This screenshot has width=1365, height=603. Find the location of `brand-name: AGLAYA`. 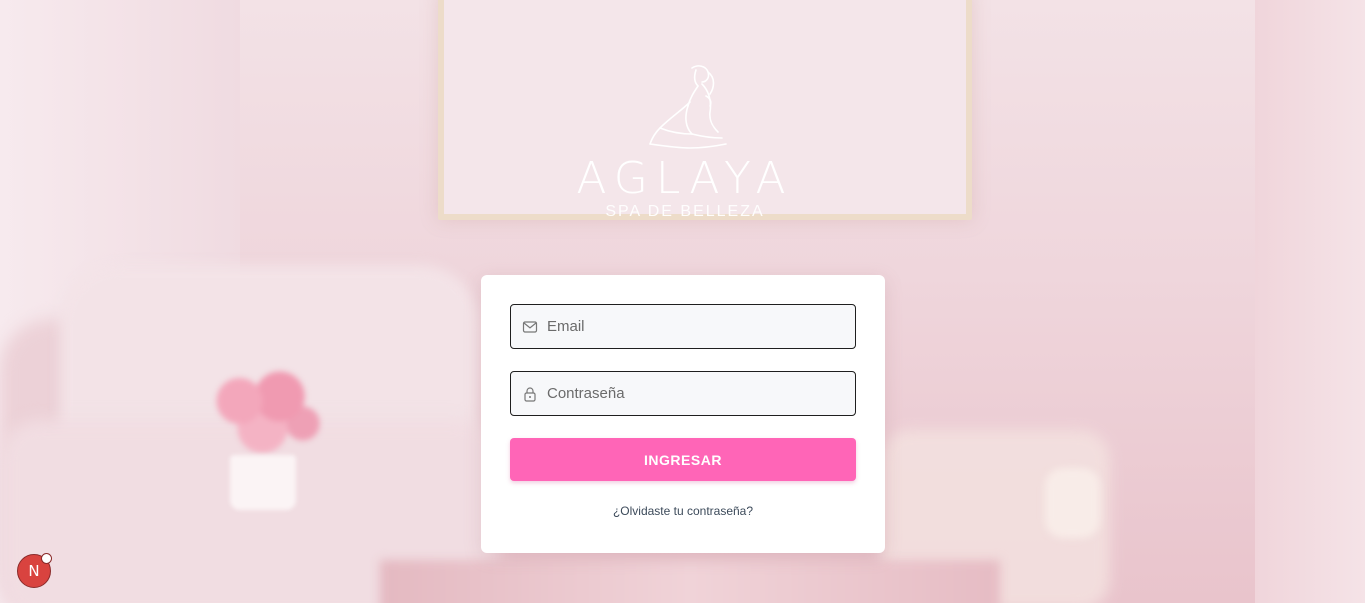

brand-name: AGLAYA is located at coordinates (685, 178).